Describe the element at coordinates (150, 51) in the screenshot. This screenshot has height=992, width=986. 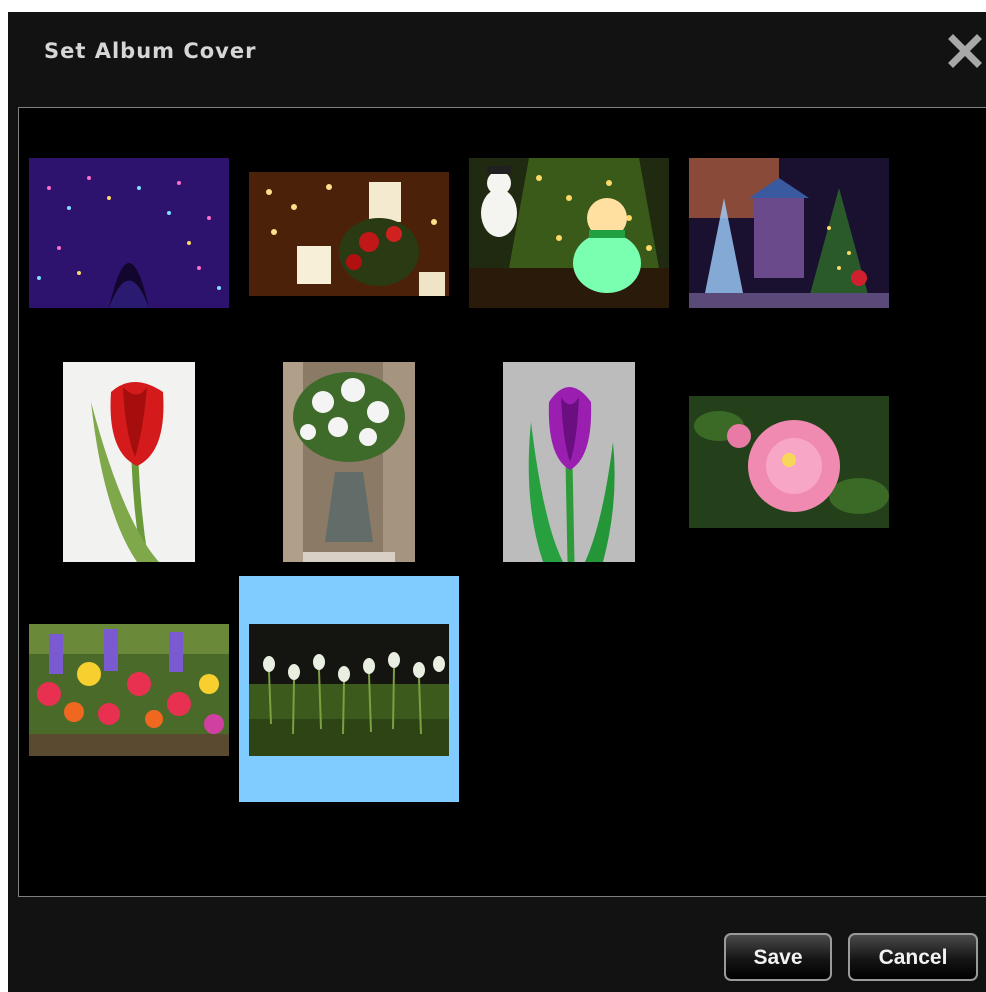
I see `dialog-title: Set Album Cover` at that location.